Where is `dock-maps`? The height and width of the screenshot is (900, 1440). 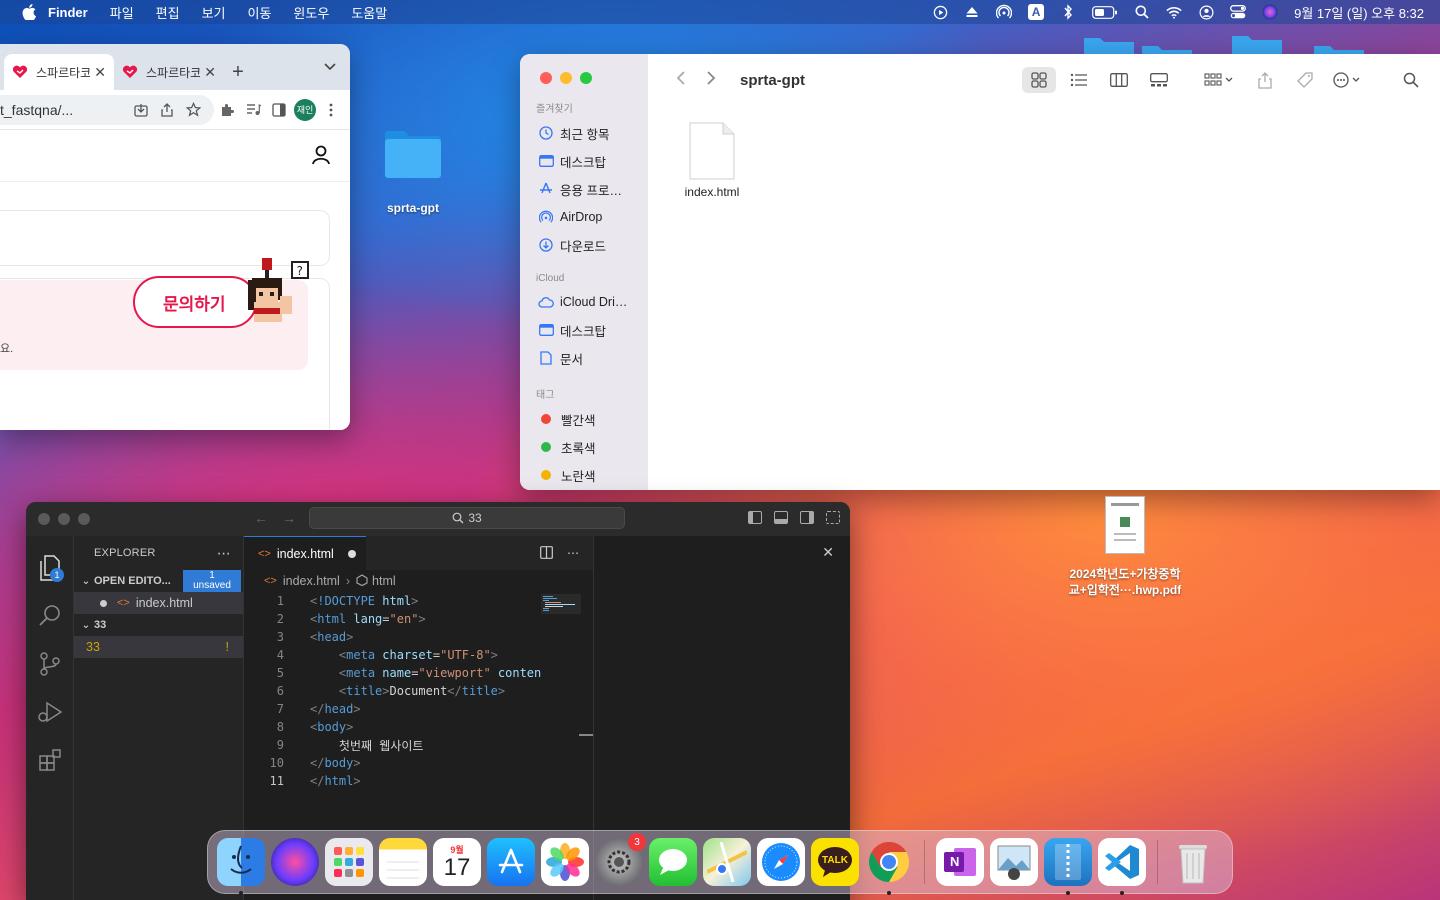
dock-maps is located at coordinates (727, 862).